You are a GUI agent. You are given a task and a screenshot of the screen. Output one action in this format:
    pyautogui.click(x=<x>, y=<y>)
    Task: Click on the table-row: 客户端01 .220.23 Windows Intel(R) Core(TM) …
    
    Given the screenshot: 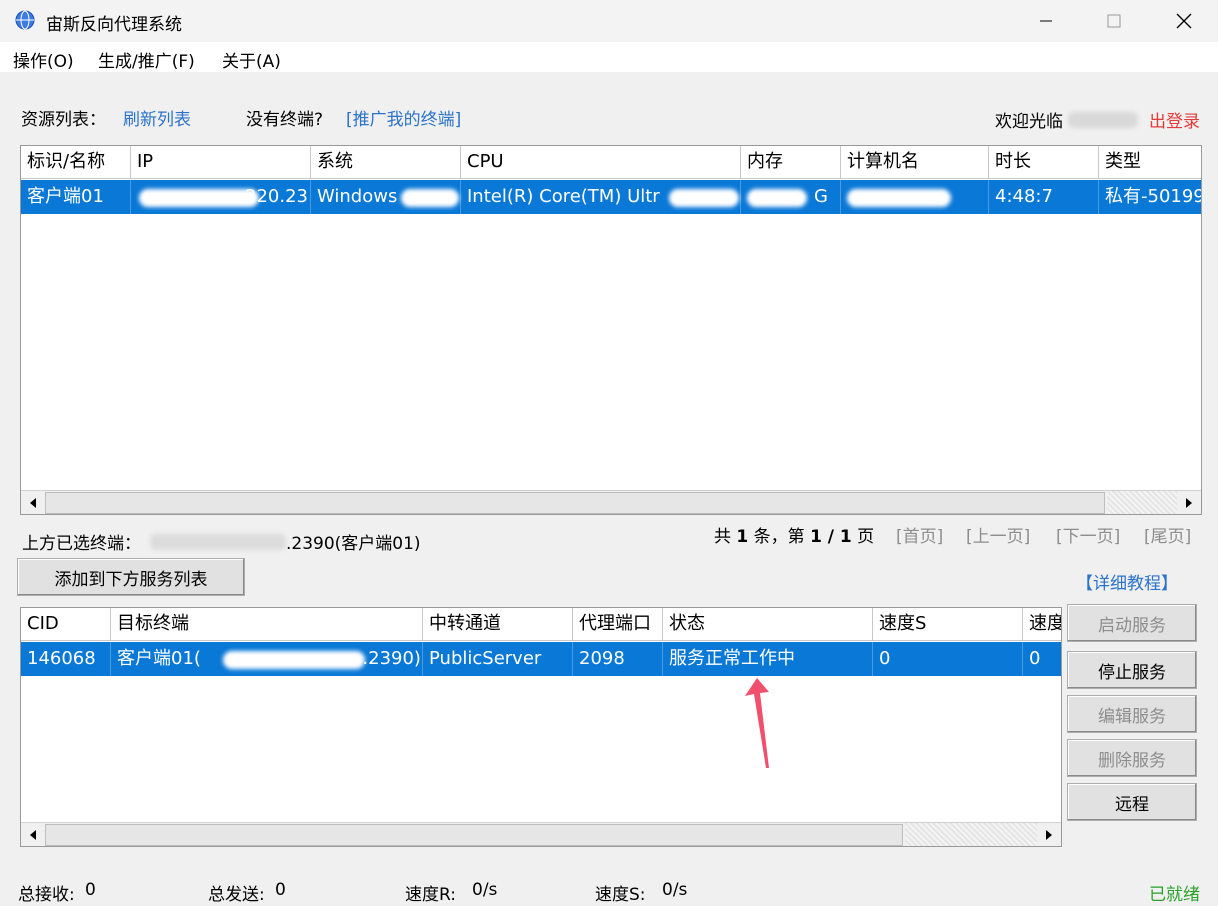 What is the action you would take?
    pyautogui.click(x=611, y=197)
    